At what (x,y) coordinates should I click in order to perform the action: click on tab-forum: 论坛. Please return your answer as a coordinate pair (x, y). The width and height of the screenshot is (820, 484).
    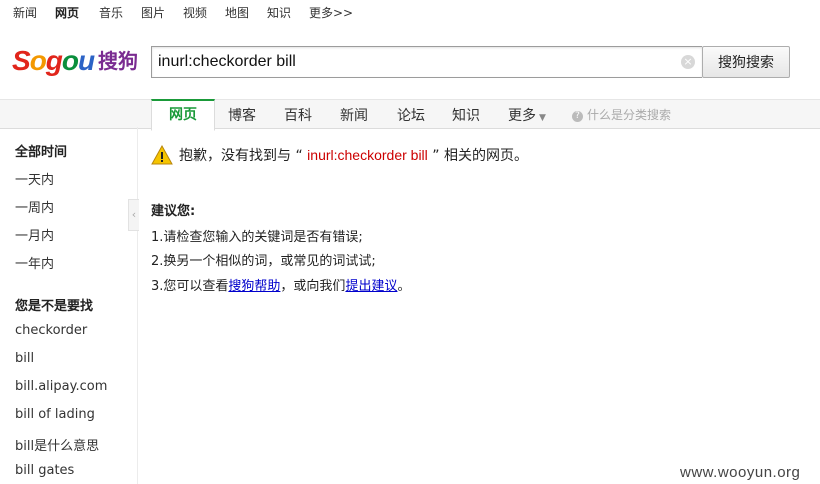
    Looking at the image, I should click on (411, 115).